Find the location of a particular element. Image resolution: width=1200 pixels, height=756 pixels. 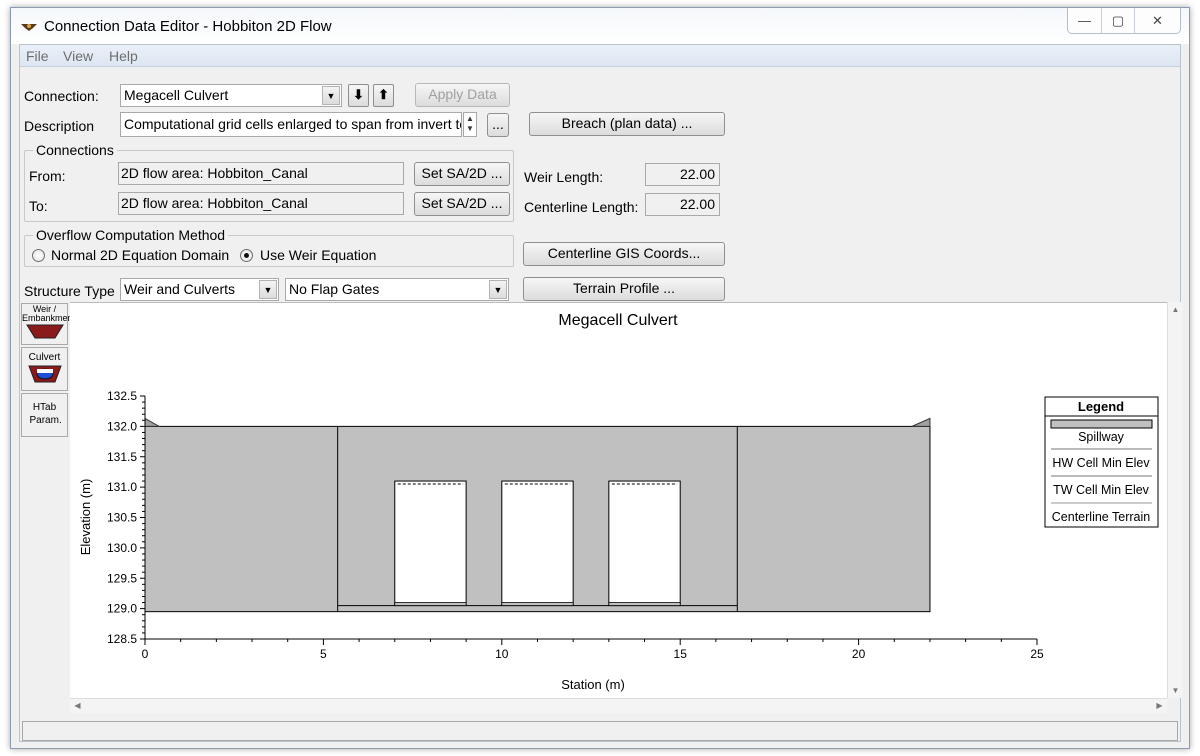

embankment-end-left is located at coordinates (152, 422).